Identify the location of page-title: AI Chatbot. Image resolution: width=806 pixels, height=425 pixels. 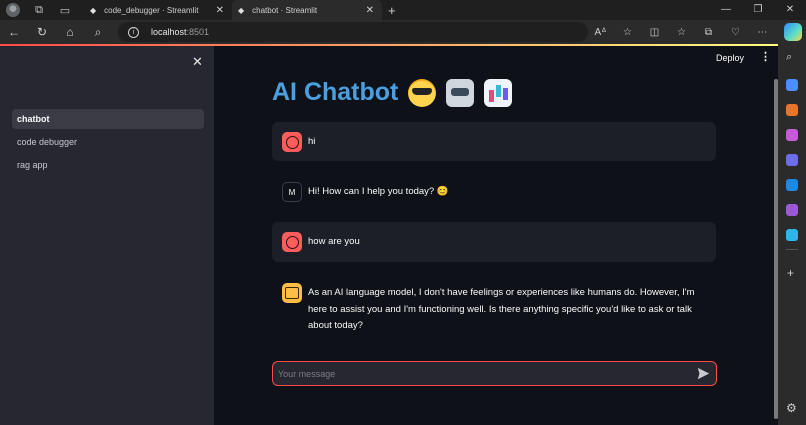
(392, 92).